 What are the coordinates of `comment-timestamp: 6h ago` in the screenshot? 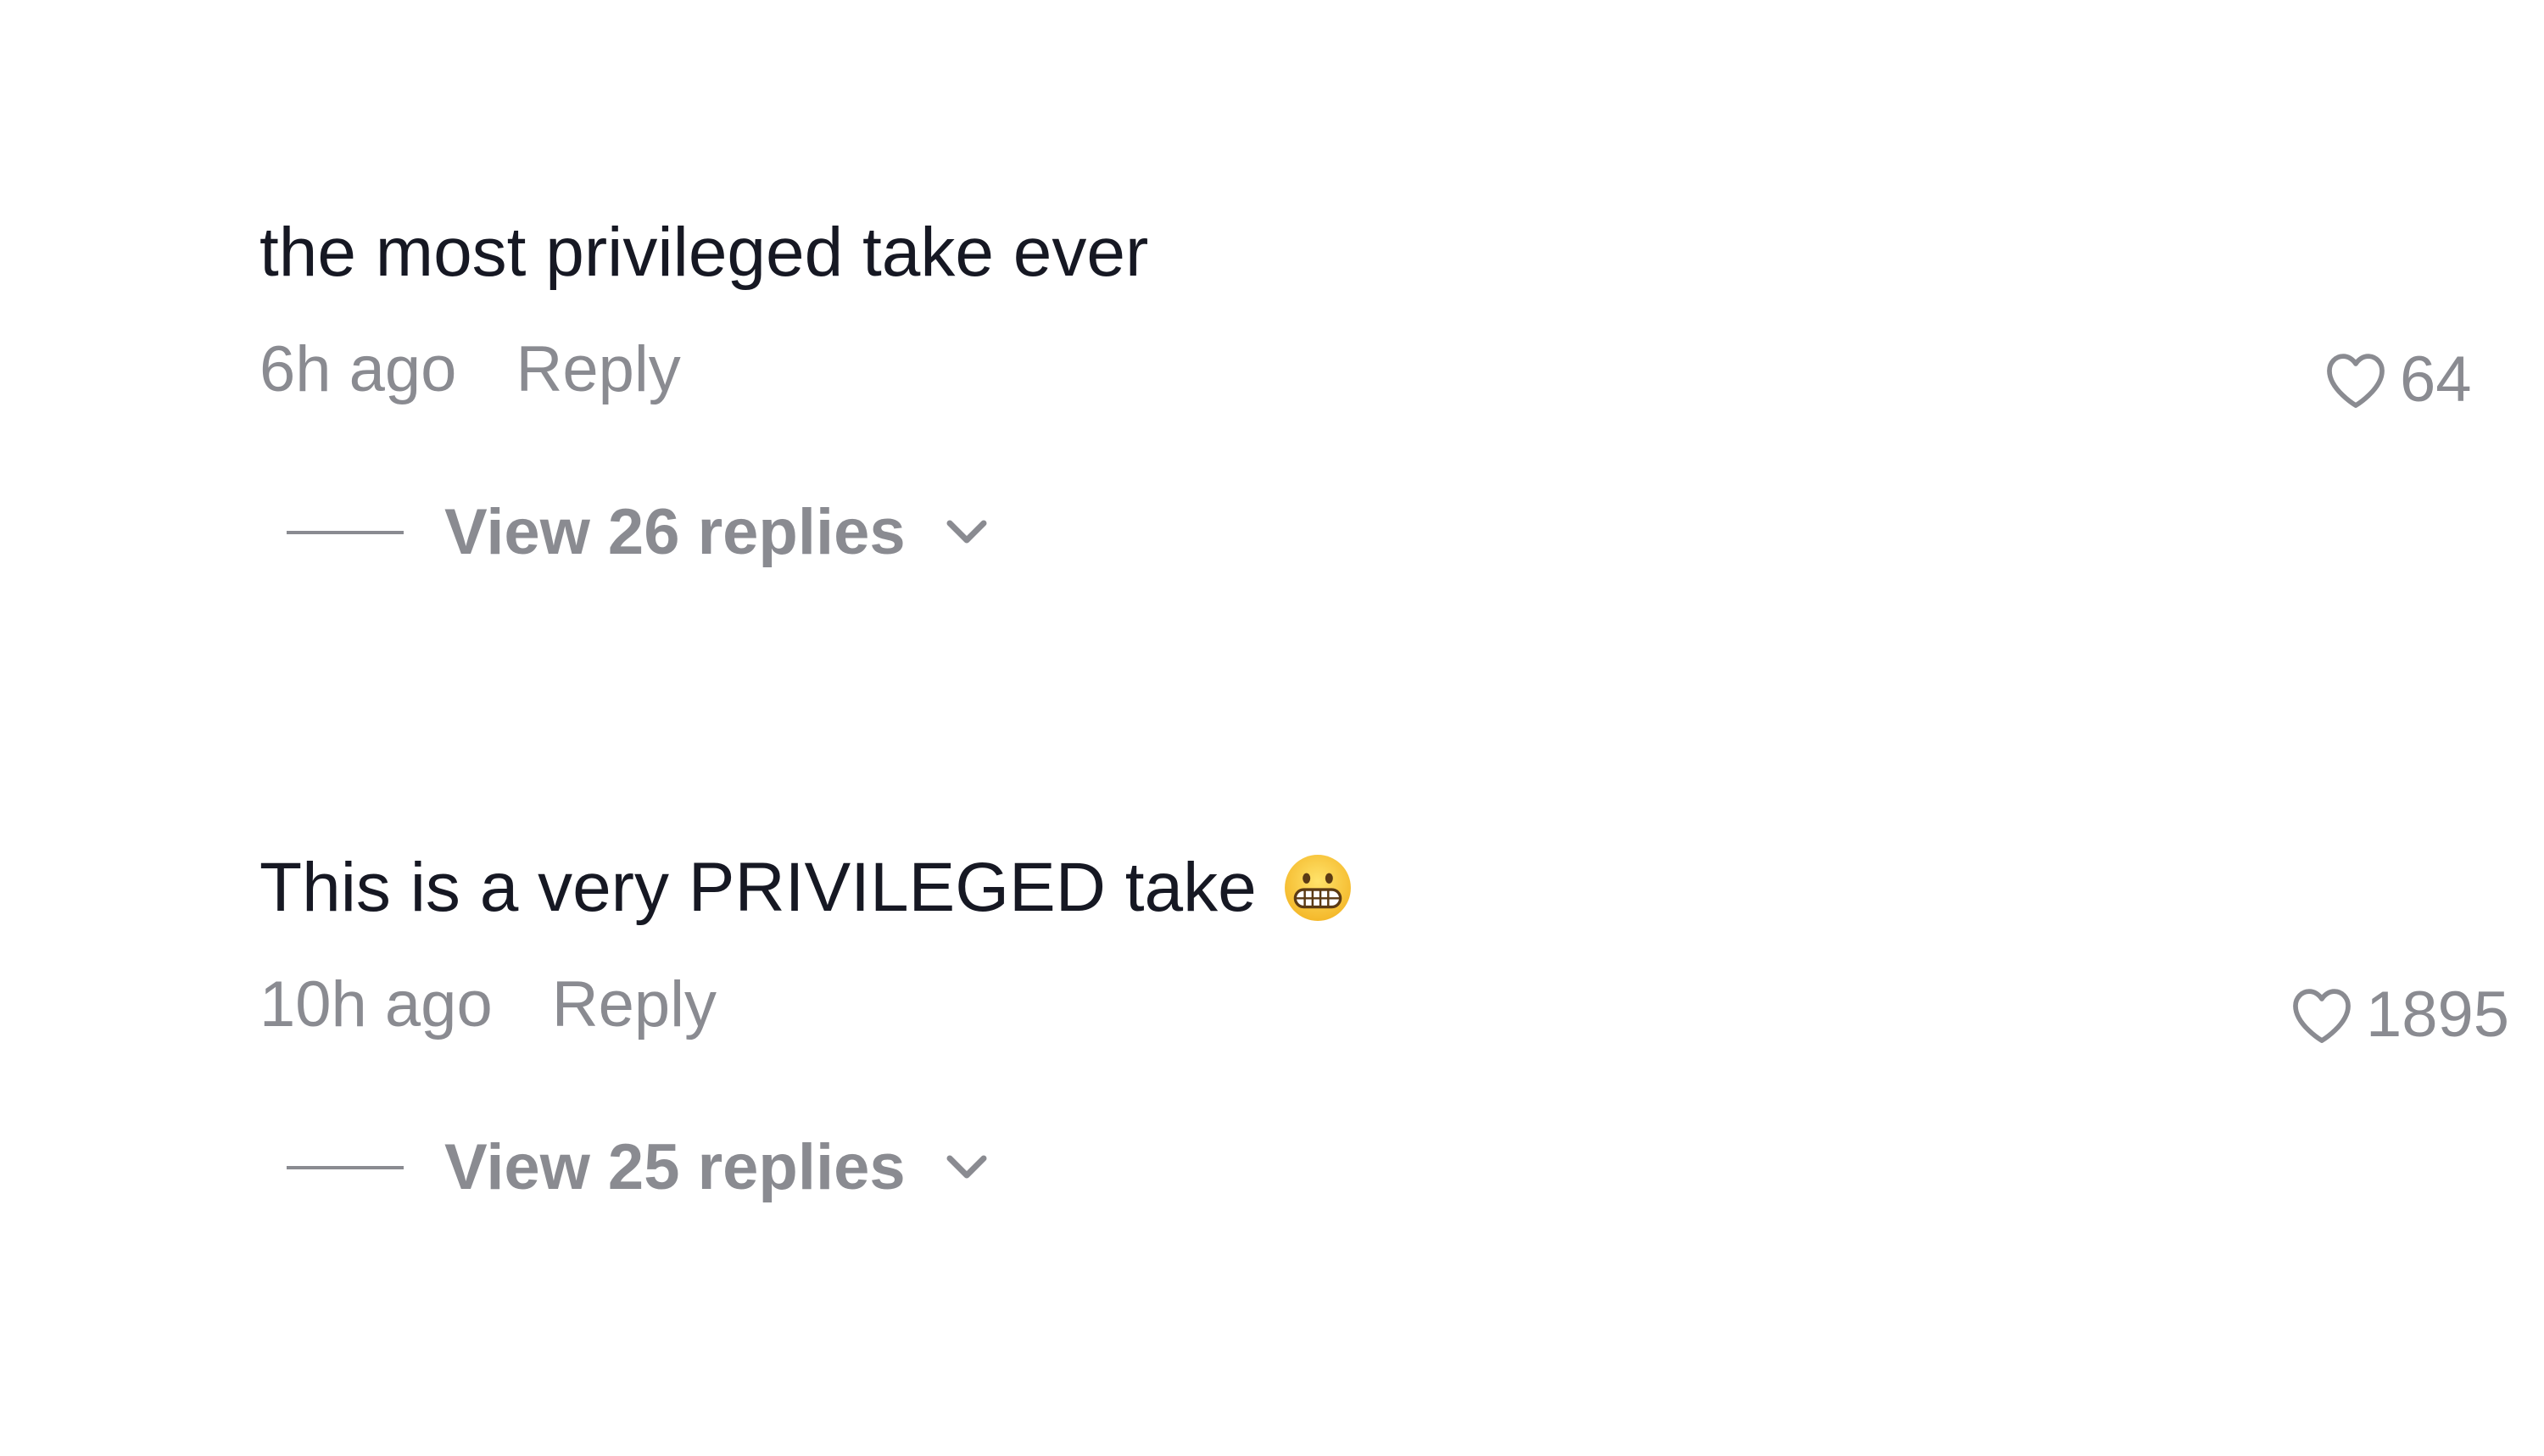 It's located at (358, 369).